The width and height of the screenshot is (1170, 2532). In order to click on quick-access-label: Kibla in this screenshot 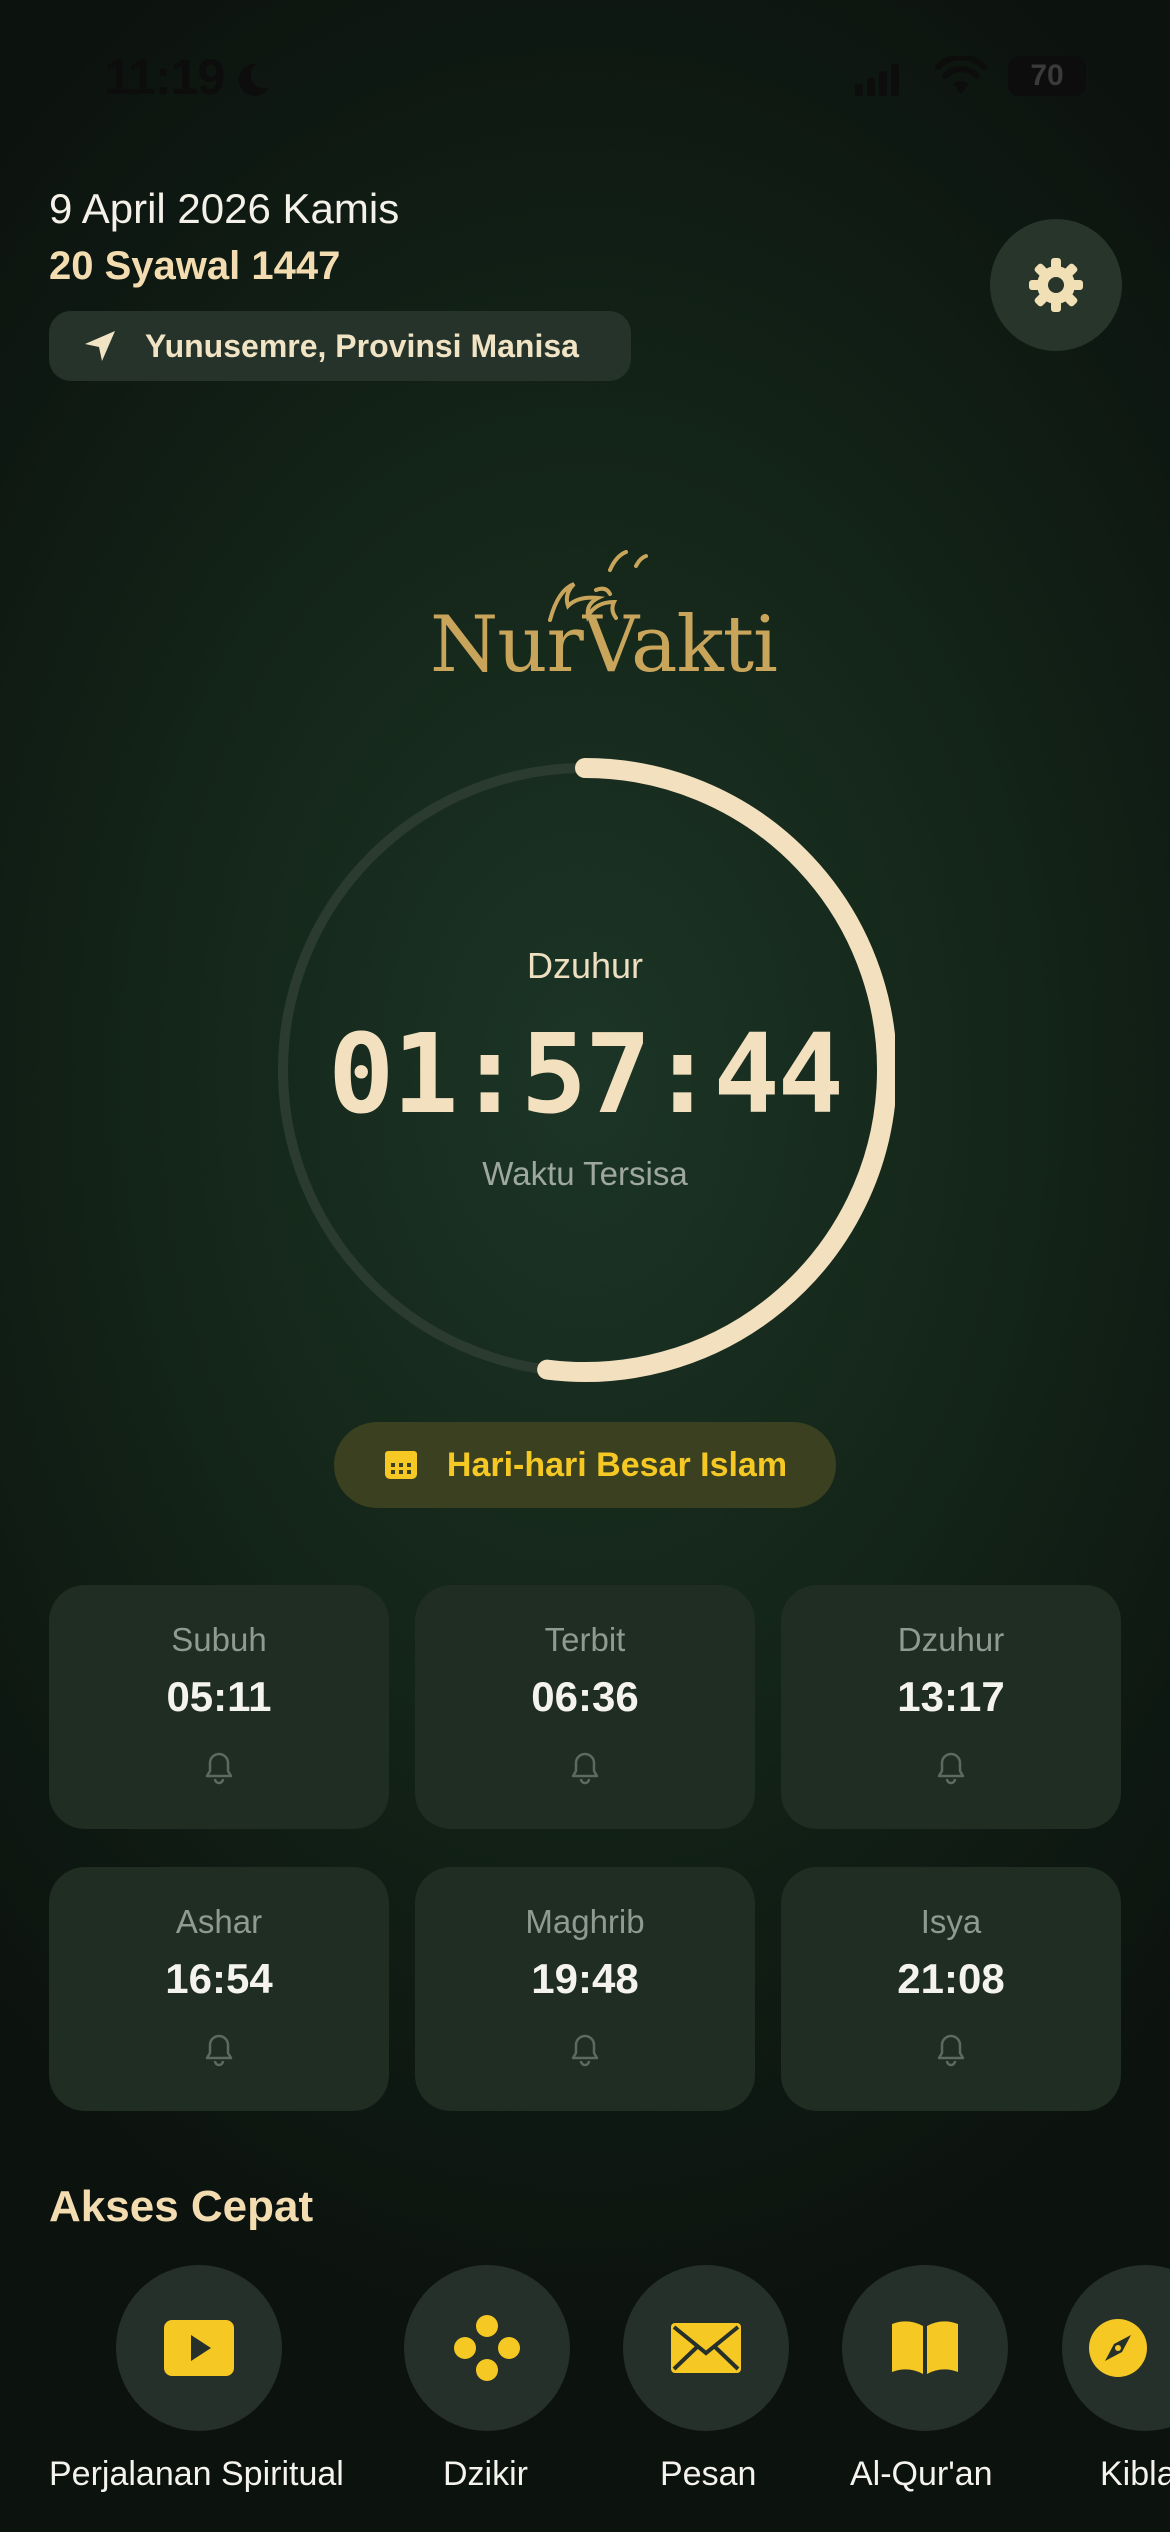, I will do `click(1135, 2474)`.